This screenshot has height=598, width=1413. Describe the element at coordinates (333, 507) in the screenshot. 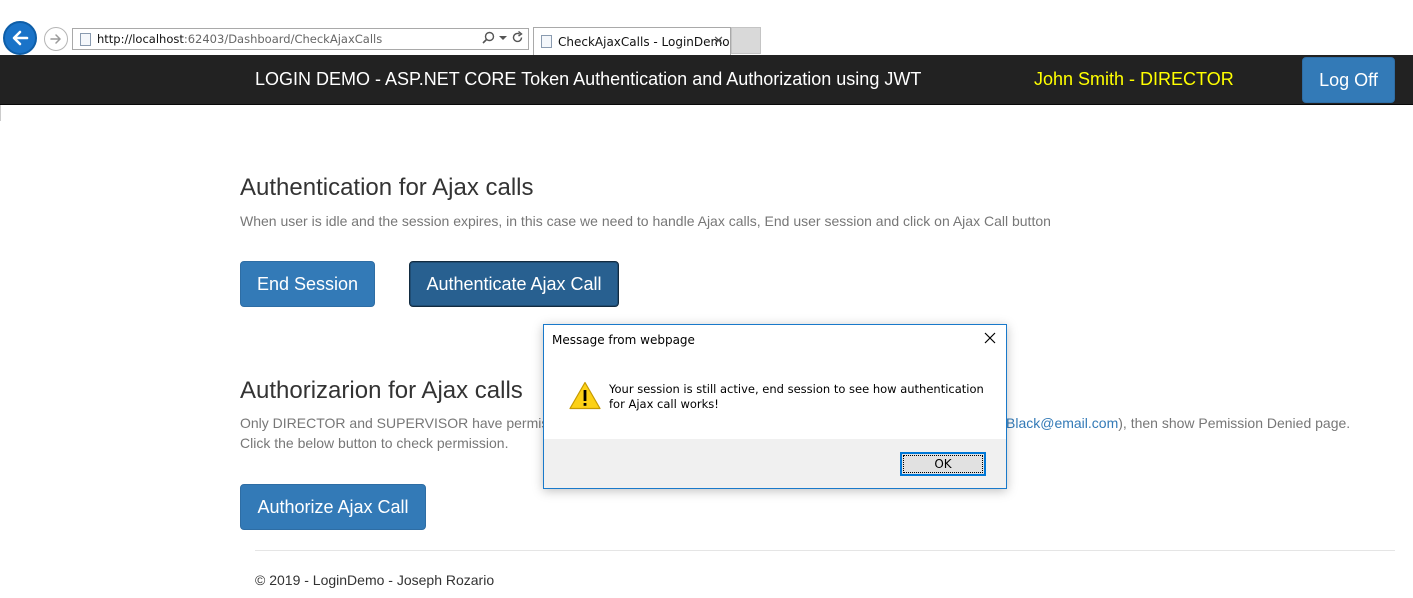

I see `authorize-ajax-call-button: Authorize Ajax Call` at that location.